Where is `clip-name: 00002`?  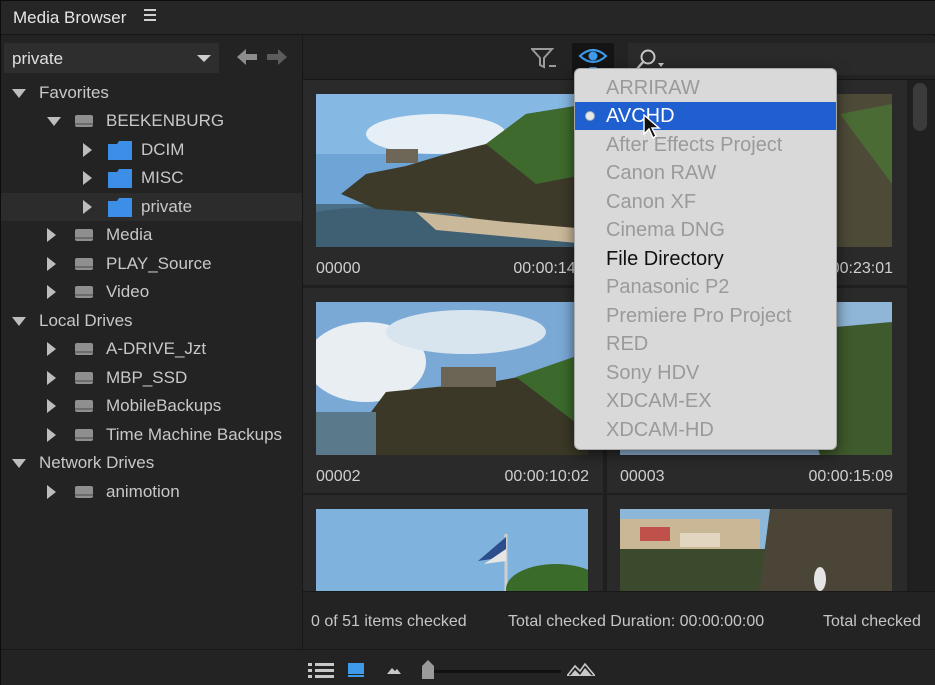
clip-name: 00002 is located at coordinates (338, 476).